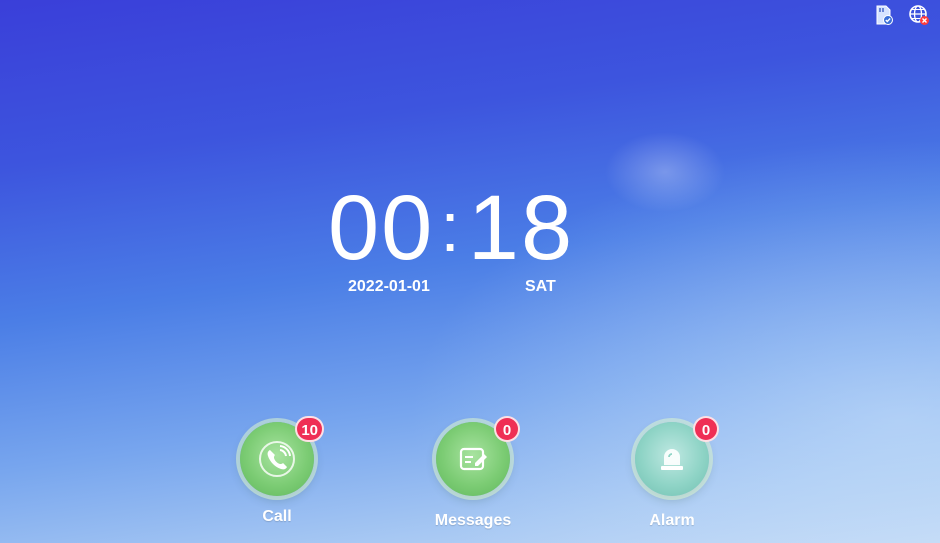  What do you see at coordinates (473, 459) in the screenshot?
I see `message-edit-icon` at bounding box center [473, 459].